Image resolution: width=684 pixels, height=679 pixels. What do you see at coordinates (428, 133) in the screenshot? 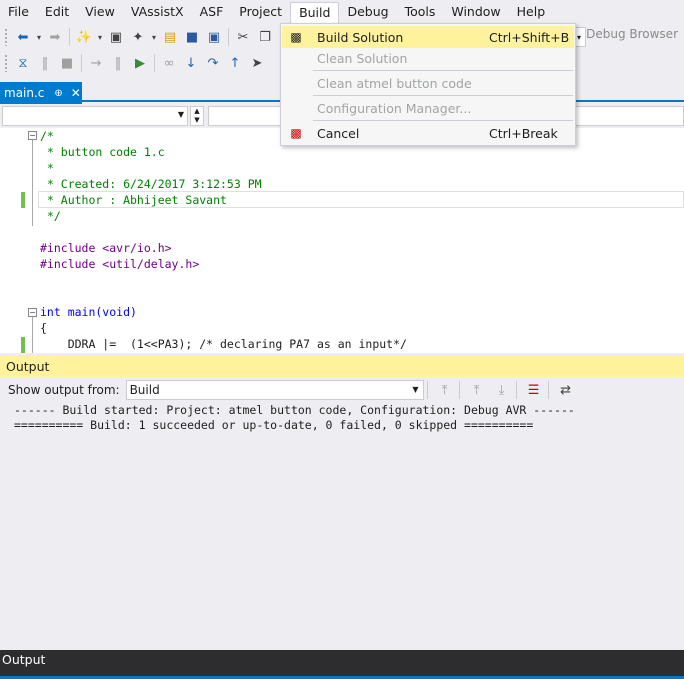
I see `menu-item-cancel: ▩ Cancel Ctrl+Break` at bounding box center [428, 133].